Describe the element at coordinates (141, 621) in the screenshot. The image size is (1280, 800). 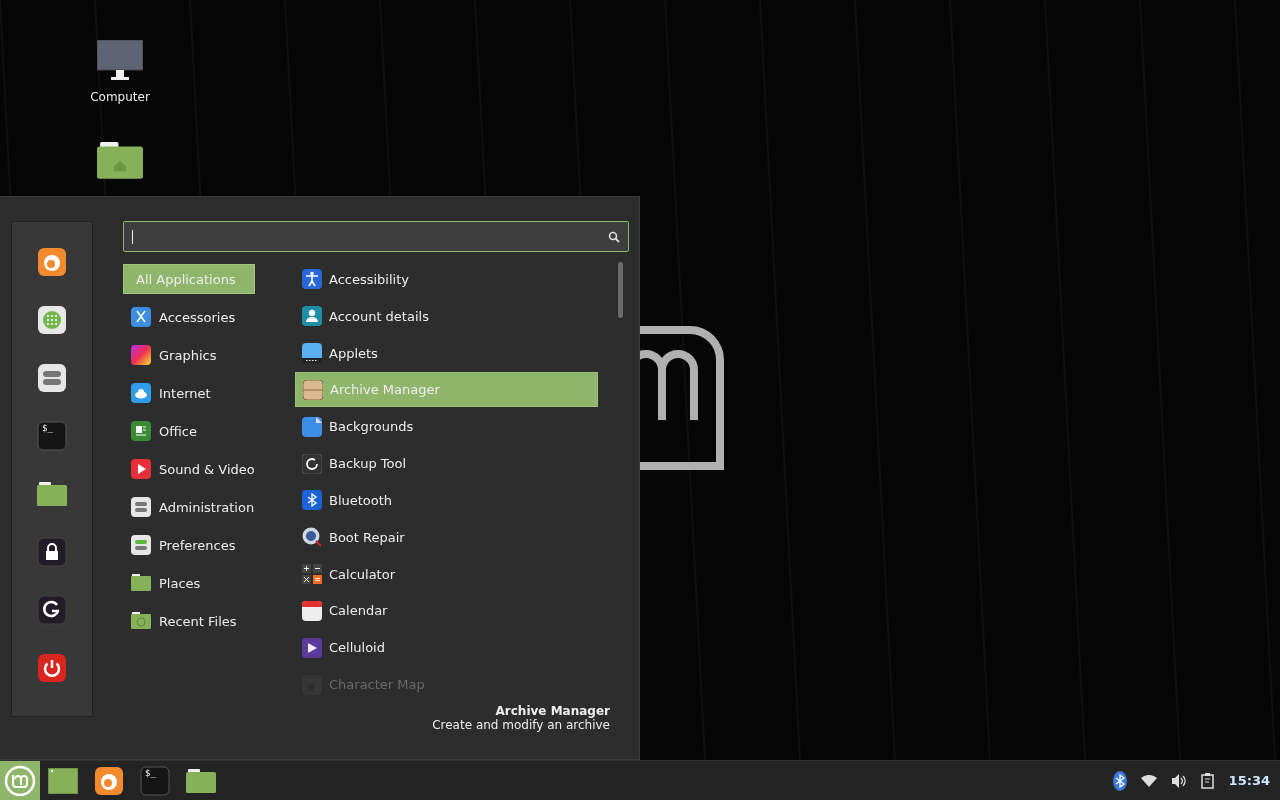
I see `clock-folder-icon` at that location.